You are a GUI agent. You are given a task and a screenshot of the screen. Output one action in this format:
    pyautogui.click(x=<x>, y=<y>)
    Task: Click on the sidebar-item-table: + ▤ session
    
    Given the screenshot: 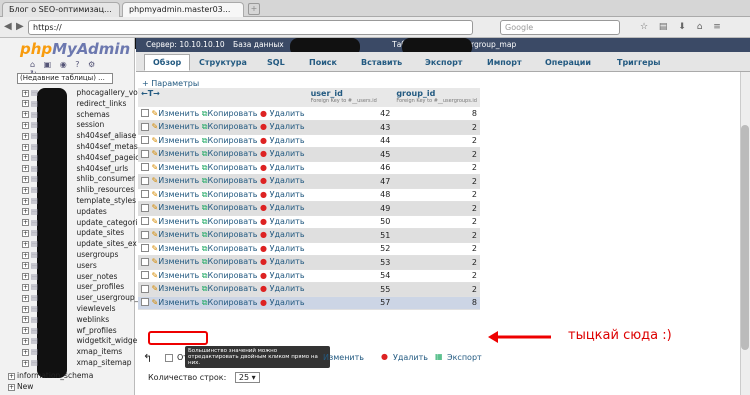 What is the action you would take?
    pyautogui.click(x=63, y=125)
    